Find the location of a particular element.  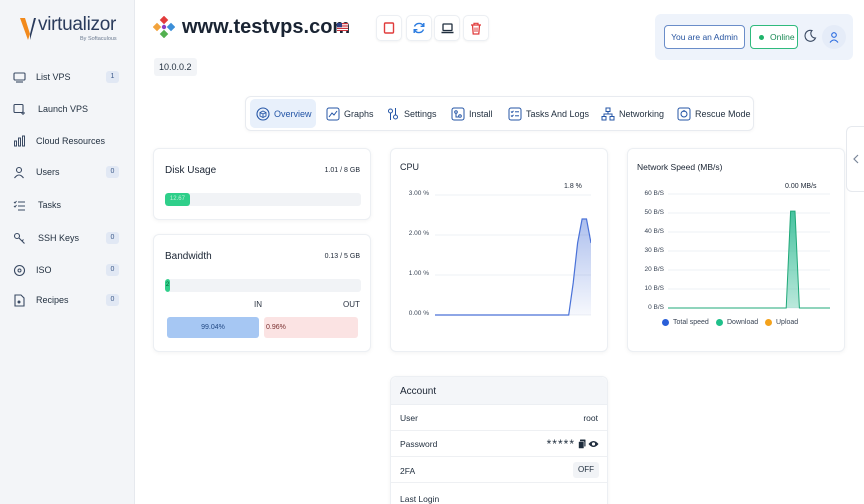

user-icon is located at coordinates (834, 37).